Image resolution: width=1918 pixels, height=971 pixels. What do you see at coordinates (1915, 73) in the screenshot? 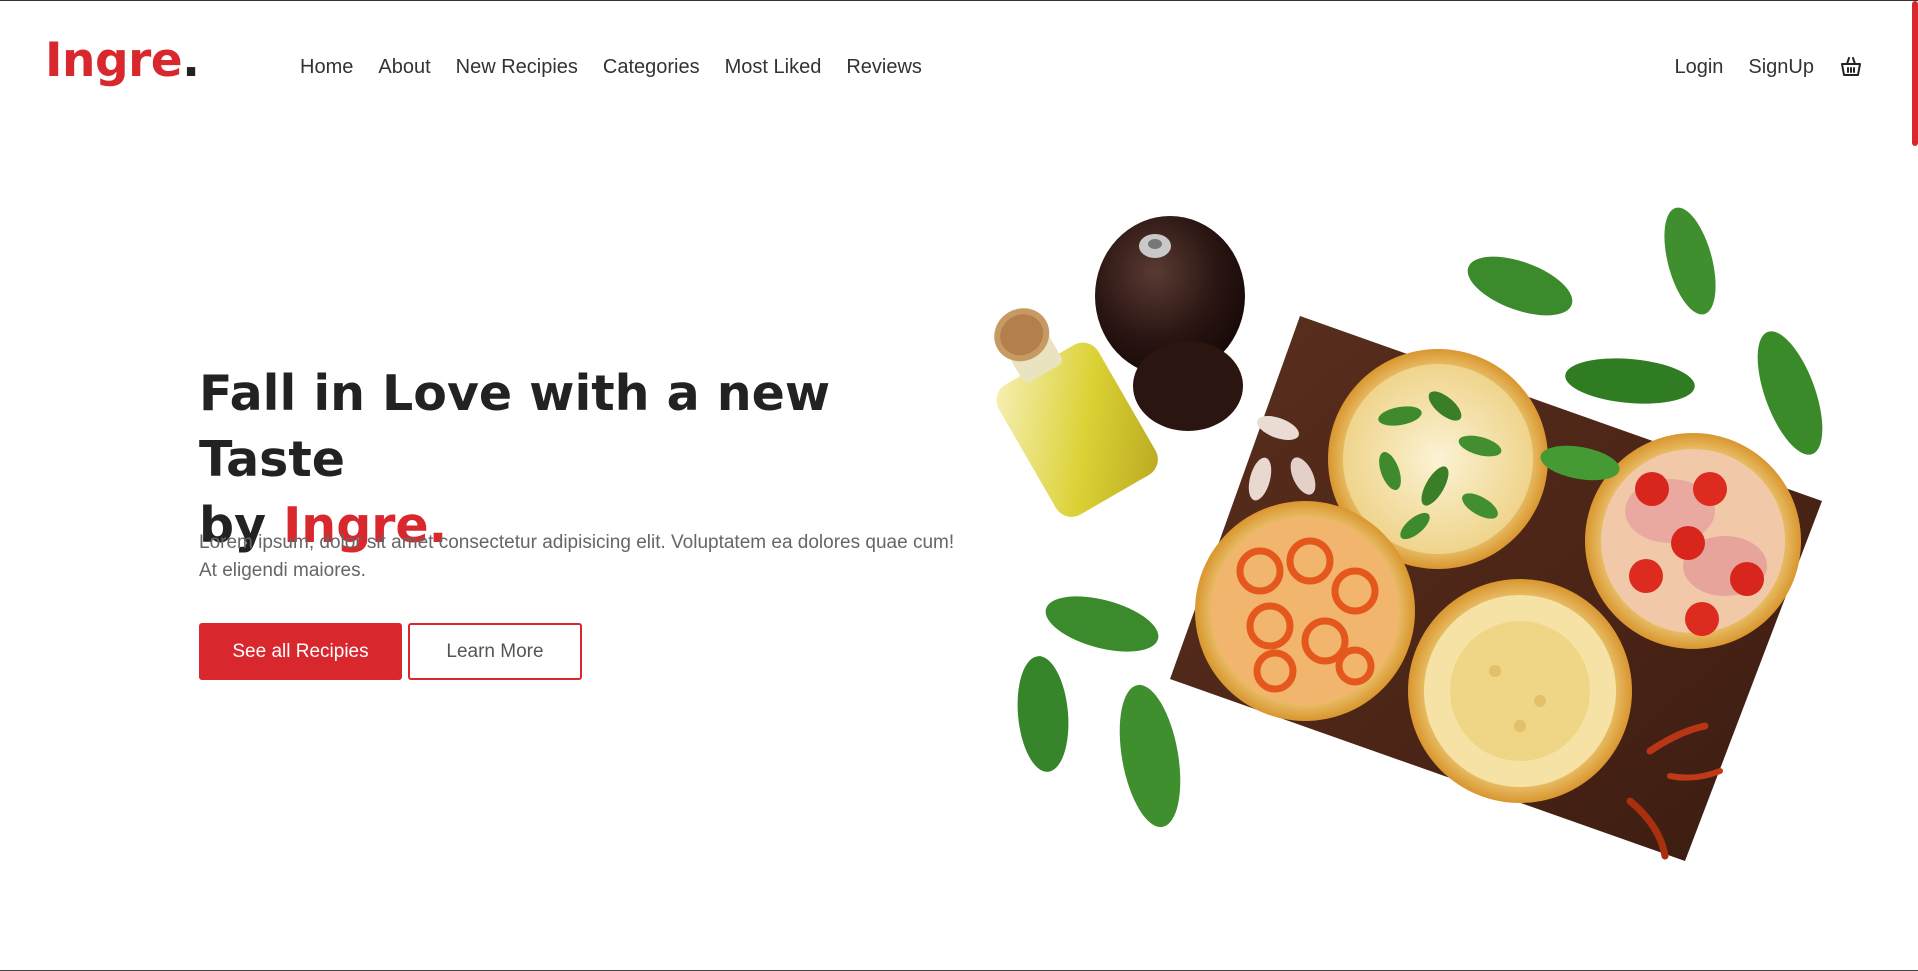
I see `scrollbar-thumb` at bounding box center [1915, 73].